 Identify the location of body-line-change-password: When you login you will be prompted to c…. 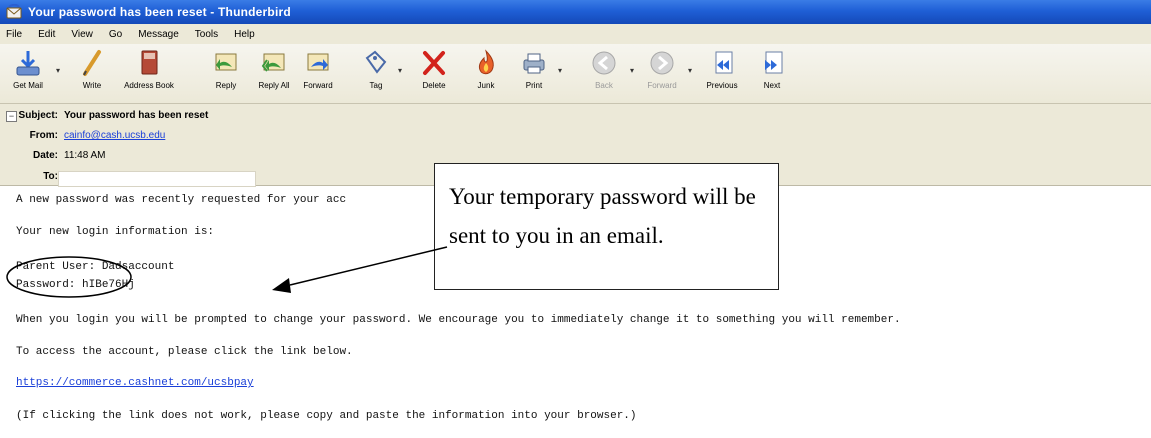
(458, 320).